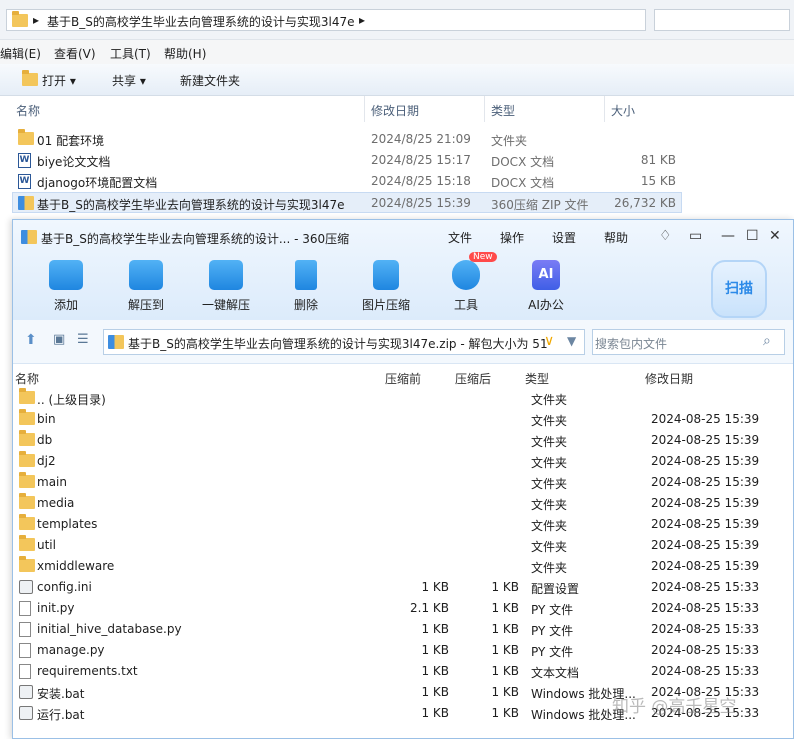 The height and width of the screenshot is (739, 794). Describe the element at coordinates (403, 419) in the screenshot. I see `table-row: bin 文件夹 2024-08-25 15:39` at that location.